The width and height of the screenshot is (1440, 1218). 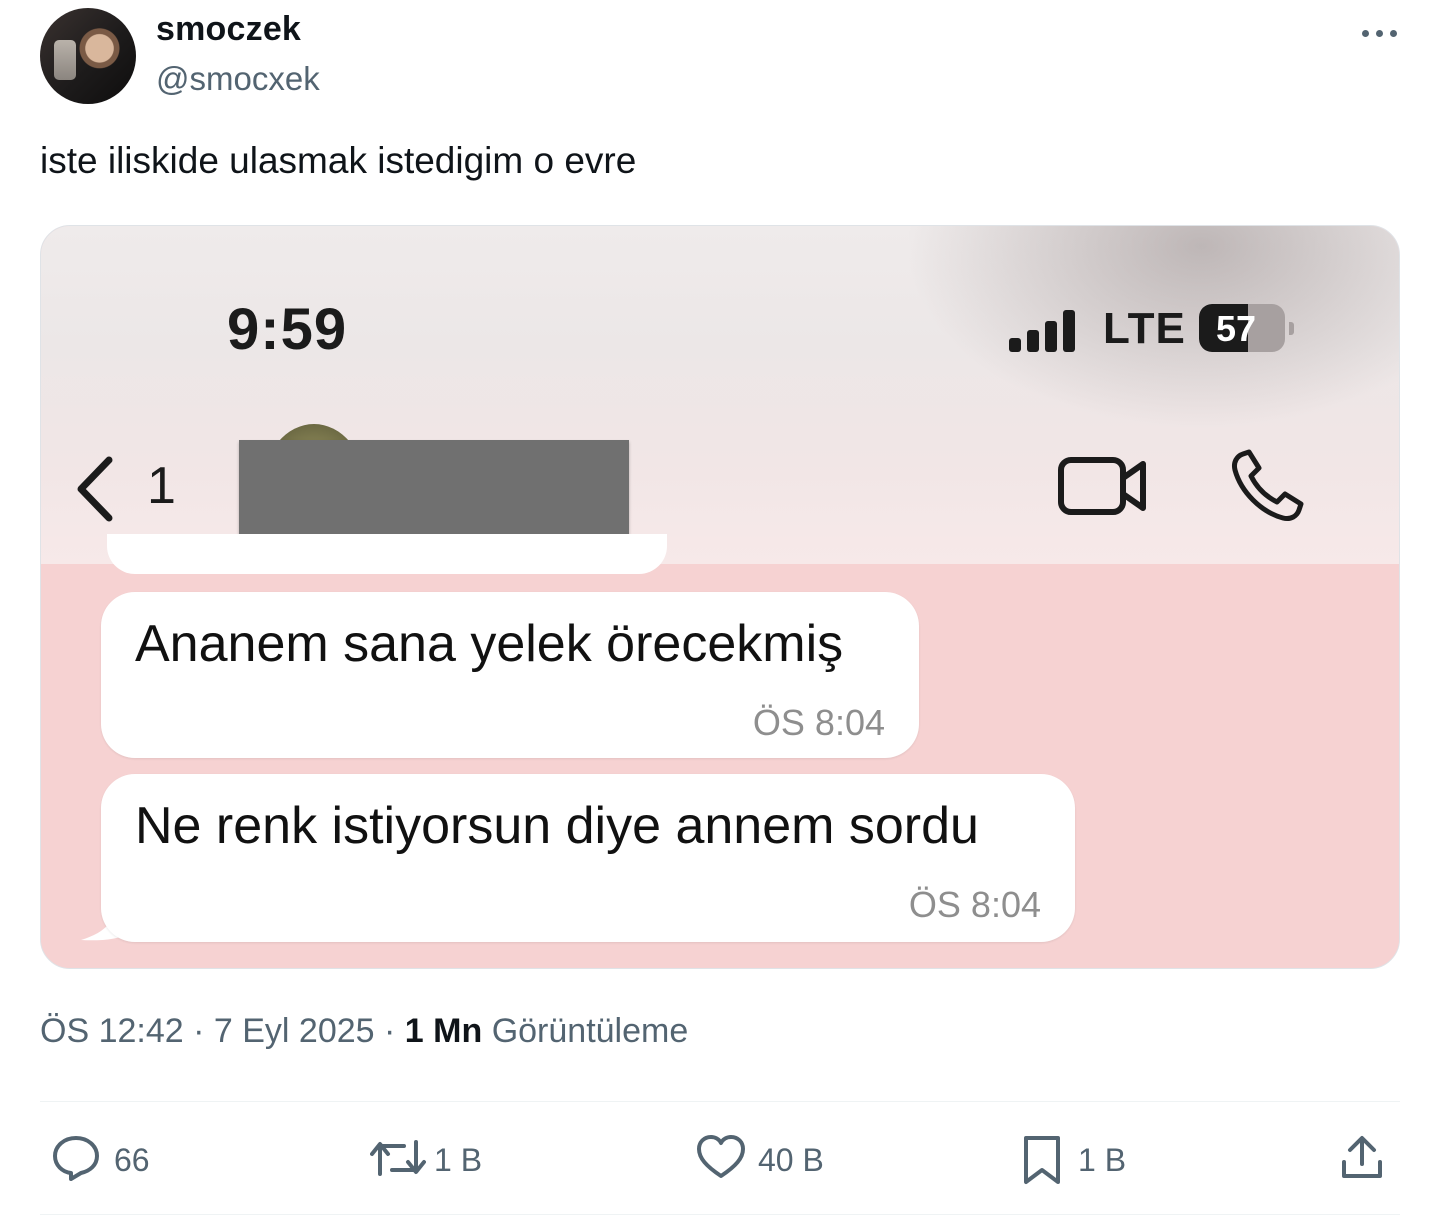 I want to click on battery-tip, so click(x=1291, y=328).